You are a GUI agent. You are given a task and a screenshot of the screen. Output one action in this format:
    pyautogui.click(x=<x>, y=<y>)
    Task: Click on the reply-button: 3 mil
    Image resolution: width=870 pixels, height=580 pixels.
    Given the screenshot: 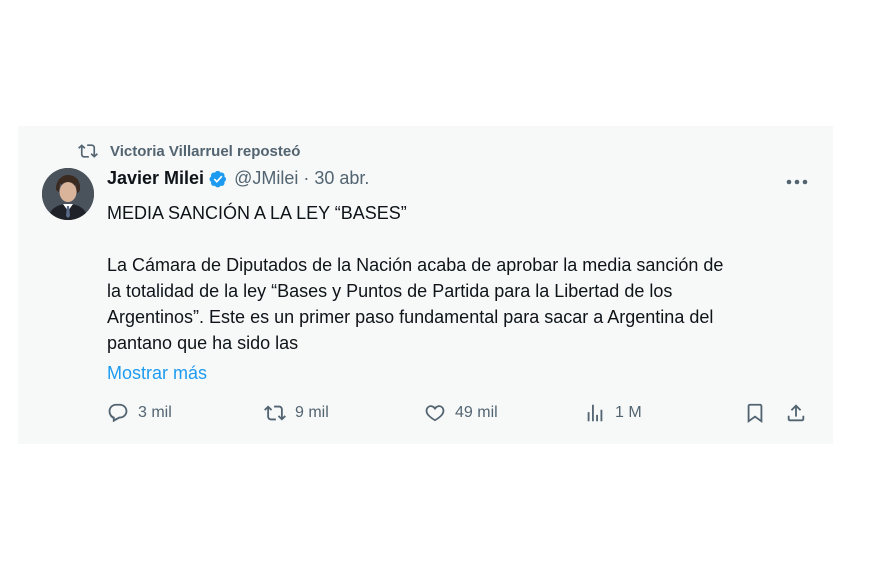 What is the action you would take?
    pyautogui.click(x=139, y=413)
    